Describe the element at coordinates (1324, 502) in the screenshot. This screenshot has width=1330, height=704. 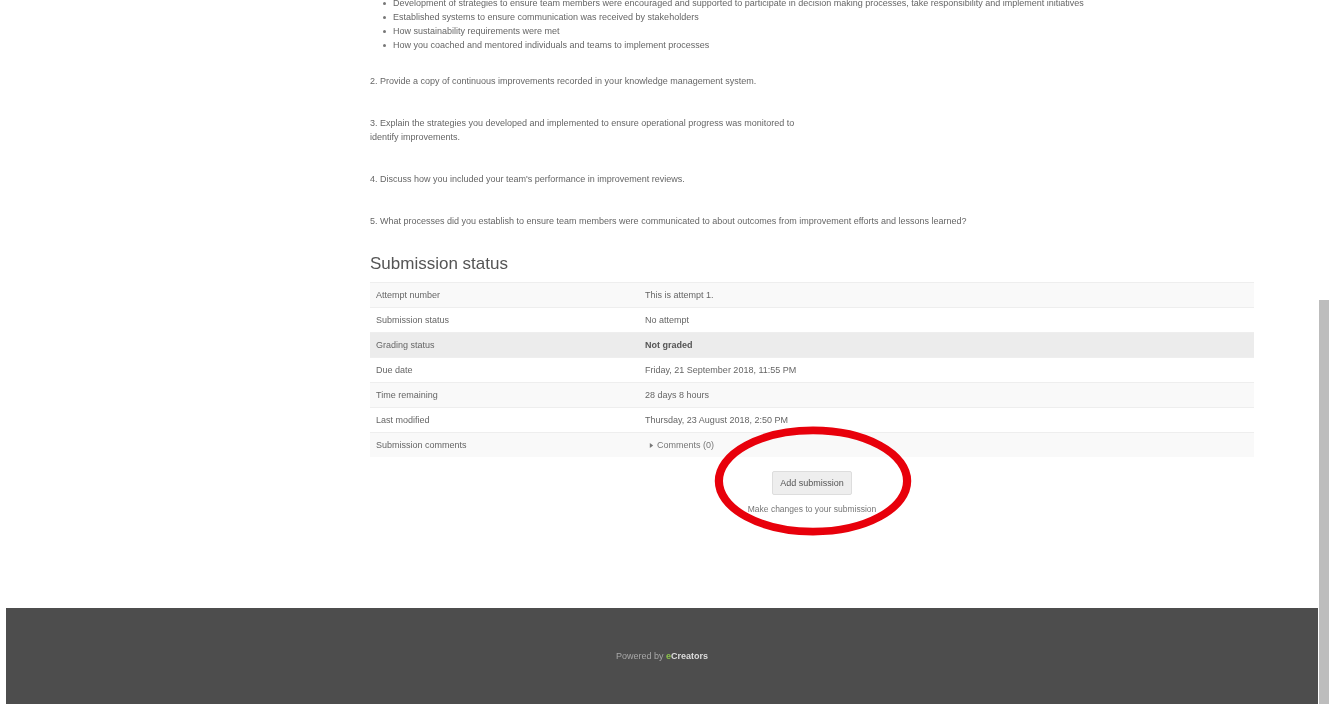
I see `scrollbar-thumb` at that location.